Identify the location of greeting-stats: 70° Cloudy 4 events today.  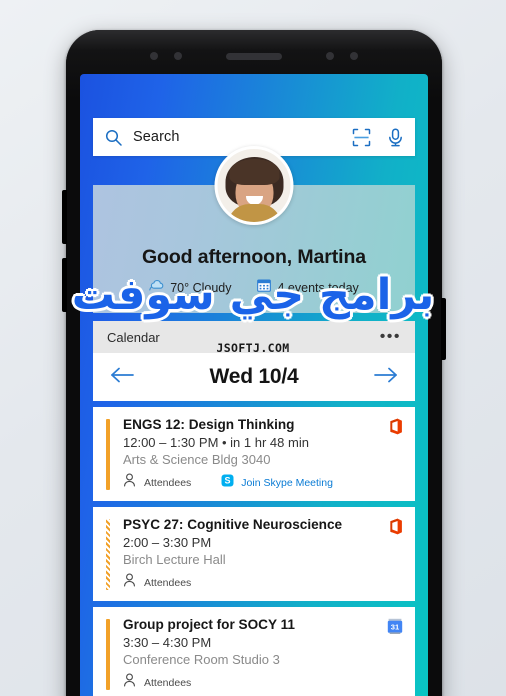
(254, 287).